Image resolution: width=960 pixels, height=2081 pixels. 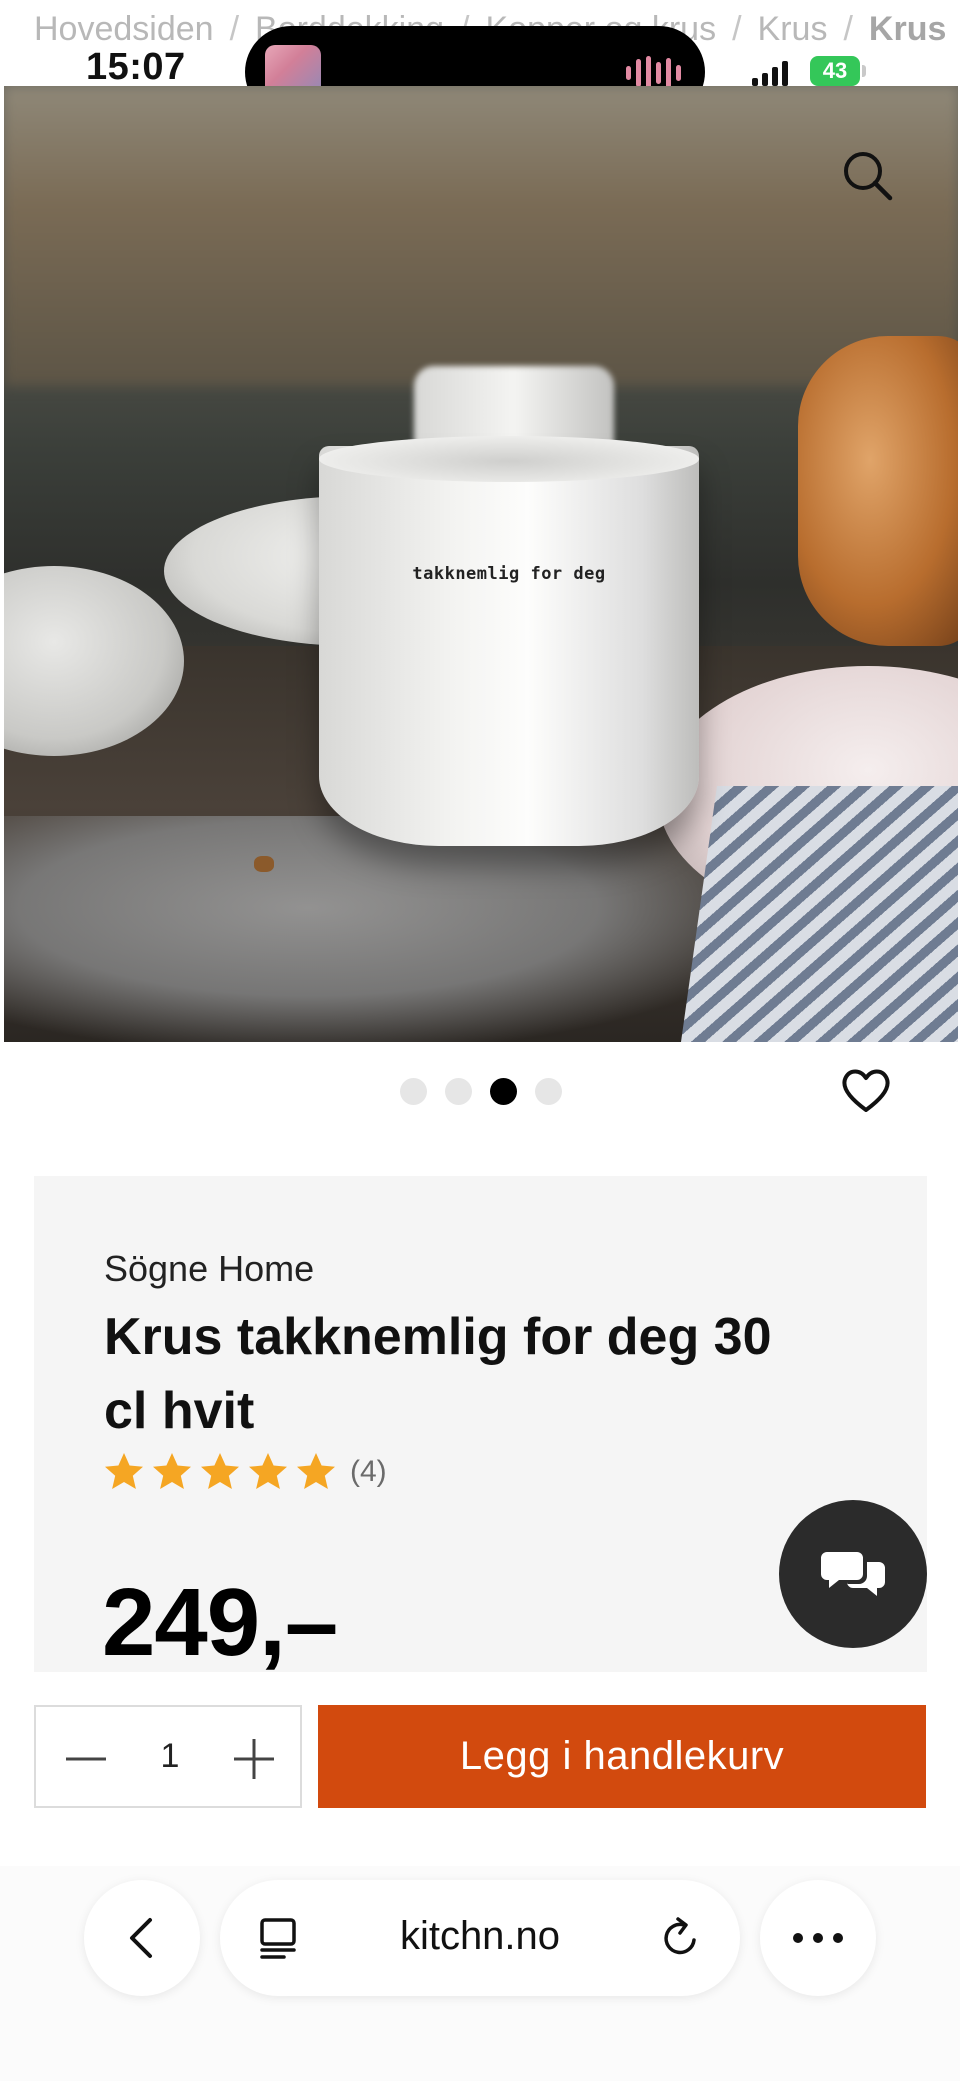 I want to click on more-icon, so click(x=818, y=1938).